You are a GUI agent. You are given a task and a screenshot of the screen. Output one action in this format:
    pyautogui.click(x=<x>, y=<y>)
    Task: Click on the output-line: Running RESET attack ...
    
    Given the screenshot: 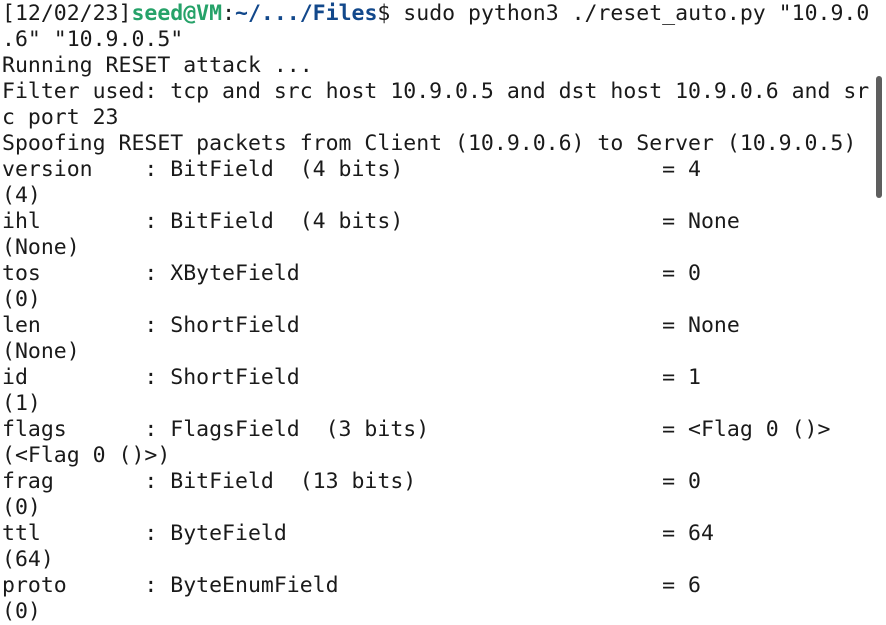 What is the action you would take?
    pyautogui.click(x=157, y=65)
    